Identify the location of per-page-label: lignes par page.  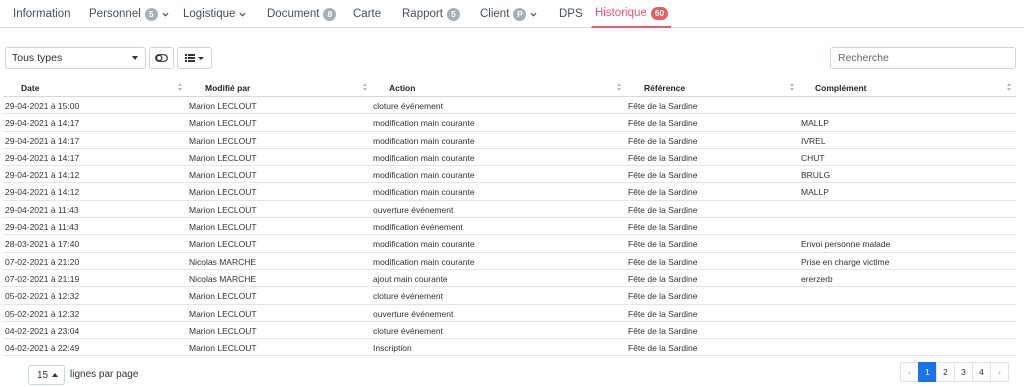
(104, 374).